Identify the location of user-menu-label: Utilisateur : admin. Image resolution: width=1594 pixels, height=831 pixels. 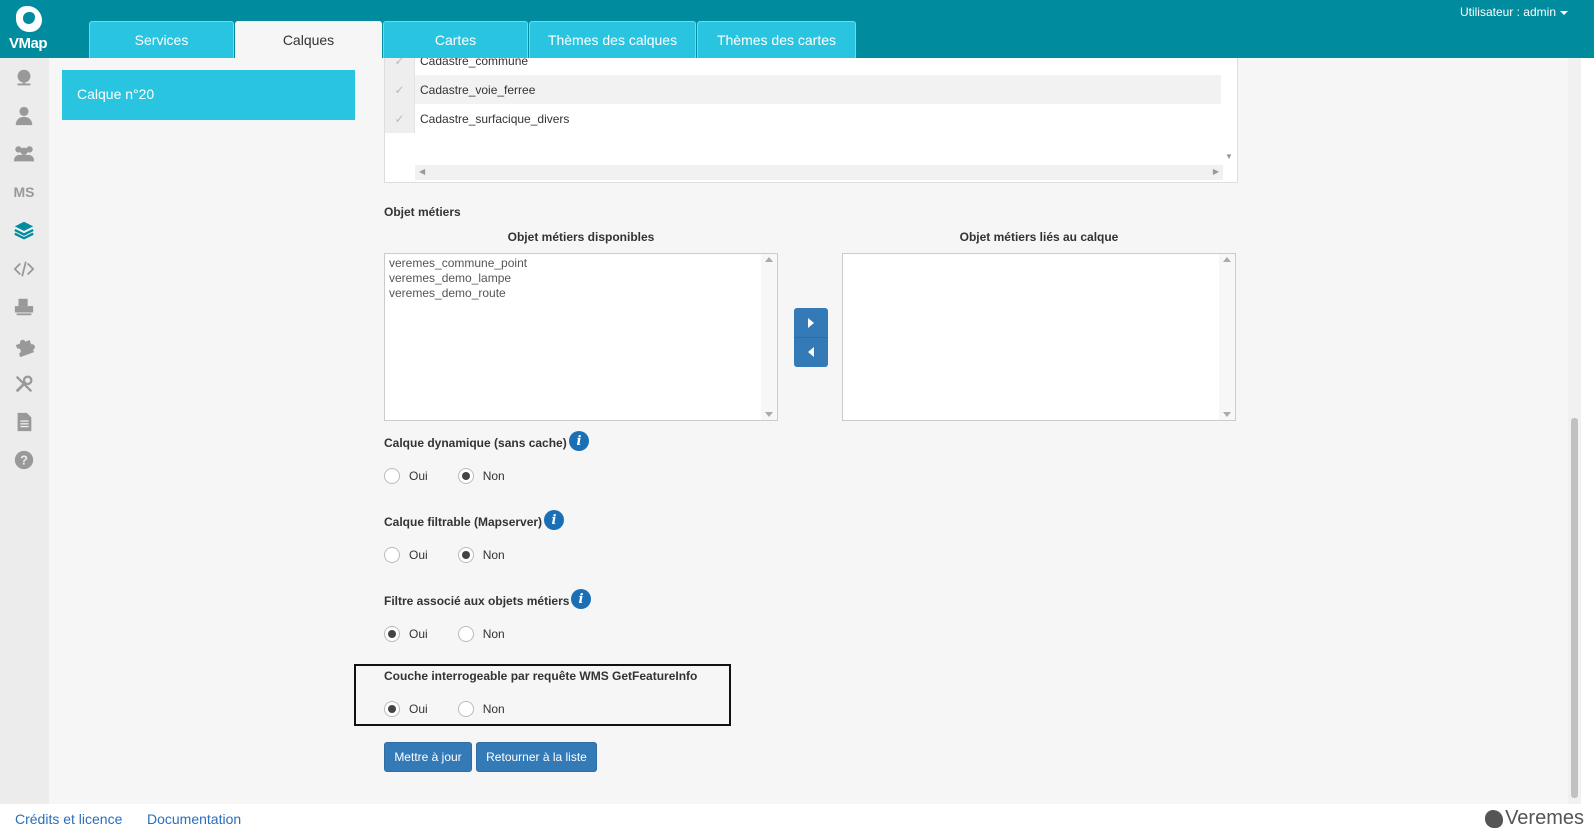
(1507, 12).